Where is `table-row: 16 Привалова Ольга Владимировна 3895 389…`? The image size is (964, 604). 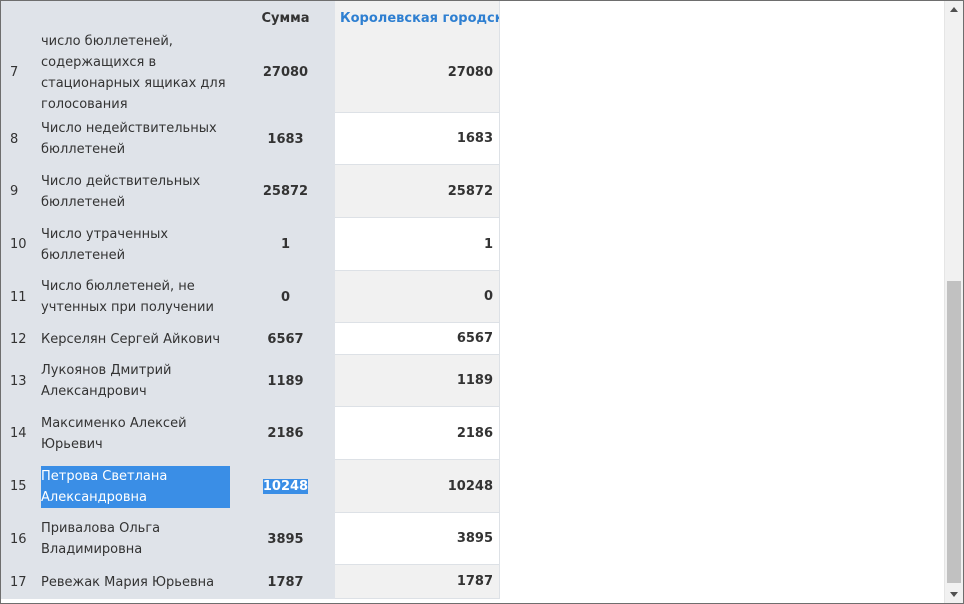
table-row: 16 Привалова Ольга Владимировна 3895 389… is located at coordinates (250, 539).